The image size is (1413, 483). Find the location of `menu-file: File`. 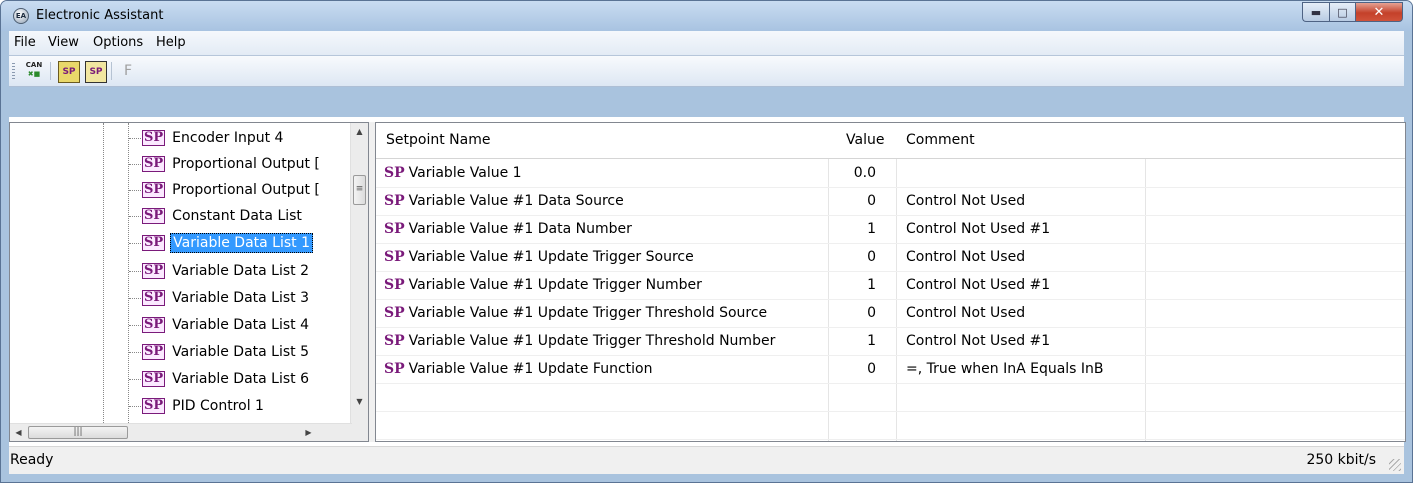

menu-file: File is located at coordinates (25, 42).